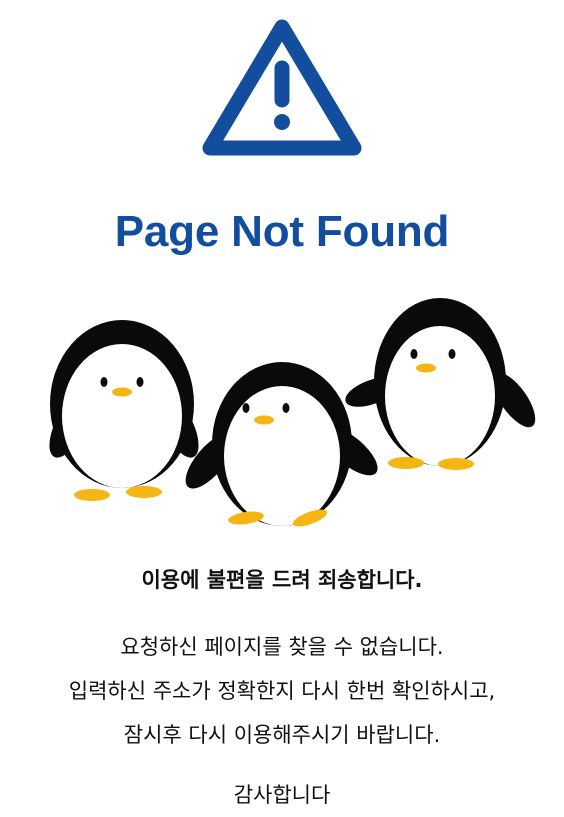 Image resolution: width=564 pixels, height=817 pixels. I want to click on apology-text: 이용에 불편을 드려 죄송합니다., so click(282, 580).